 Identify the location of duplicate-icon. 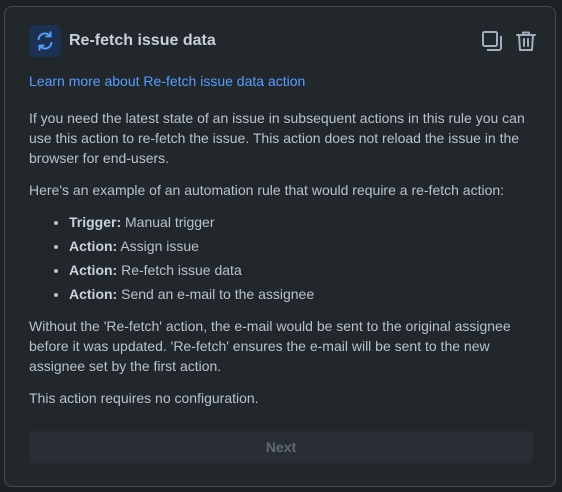
(492, 41).